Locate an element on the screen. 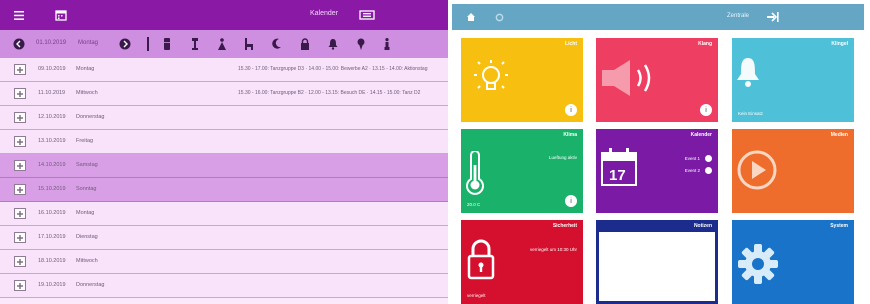 The height and width of the screenshot is (304, 870). notes-area is located at coordinates (657, 266).